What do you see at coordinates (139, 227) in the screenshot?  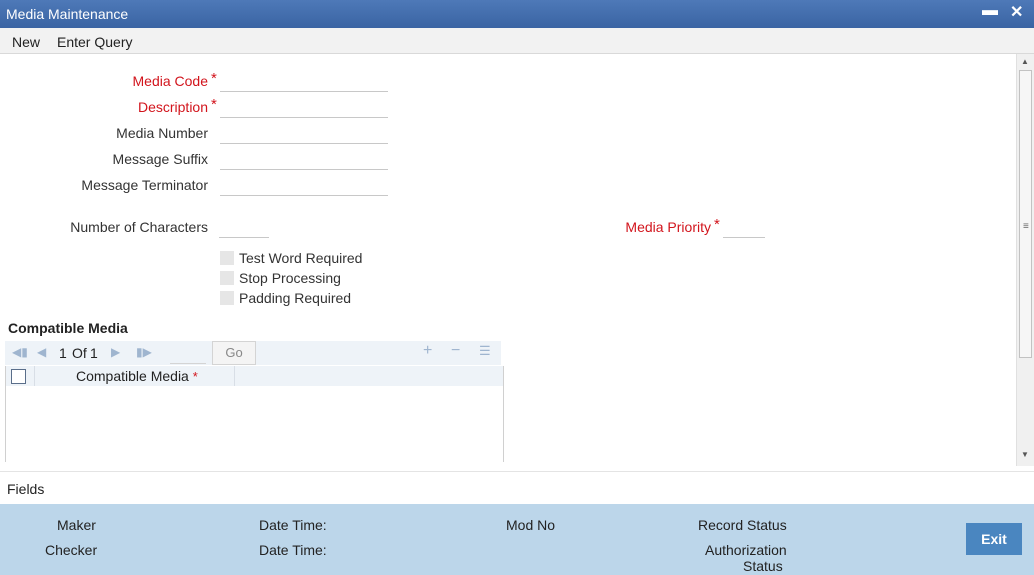 I see `number-of-characters-label: Number of Characters` at bounding box center [139, 227].